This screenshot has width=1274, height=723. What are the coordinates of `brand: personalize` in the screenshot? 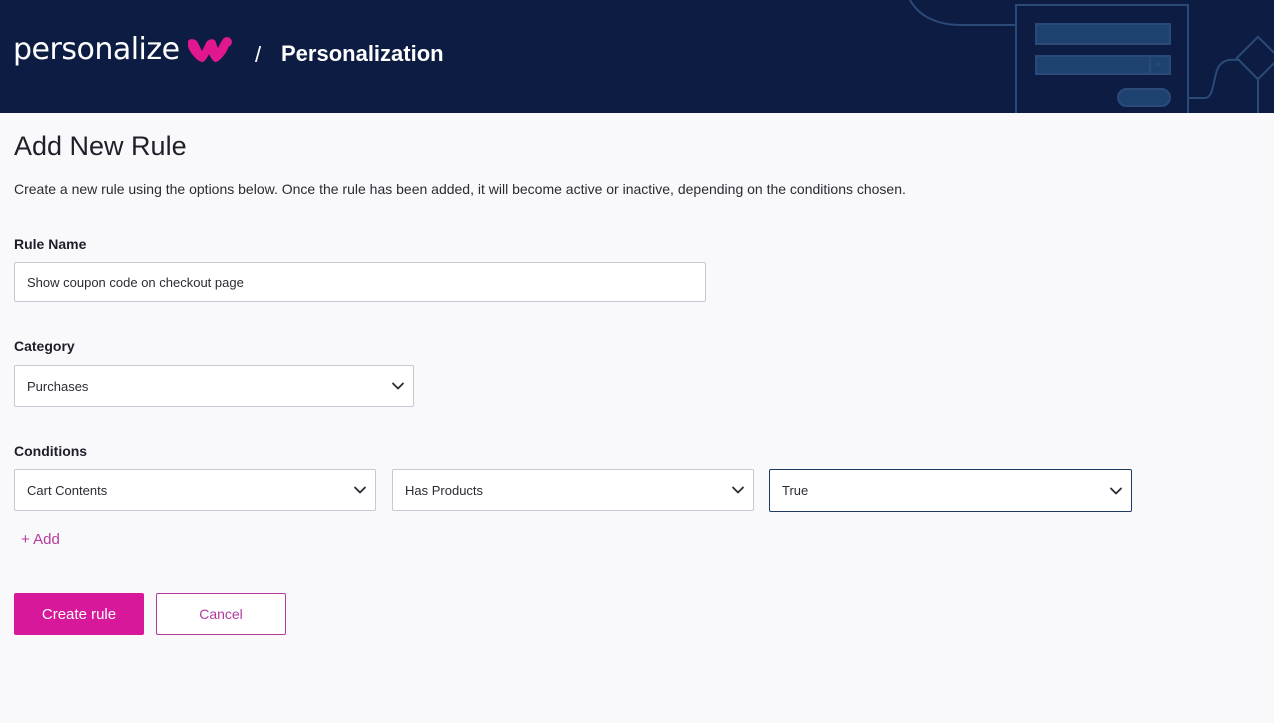 It's located at (124, 49).